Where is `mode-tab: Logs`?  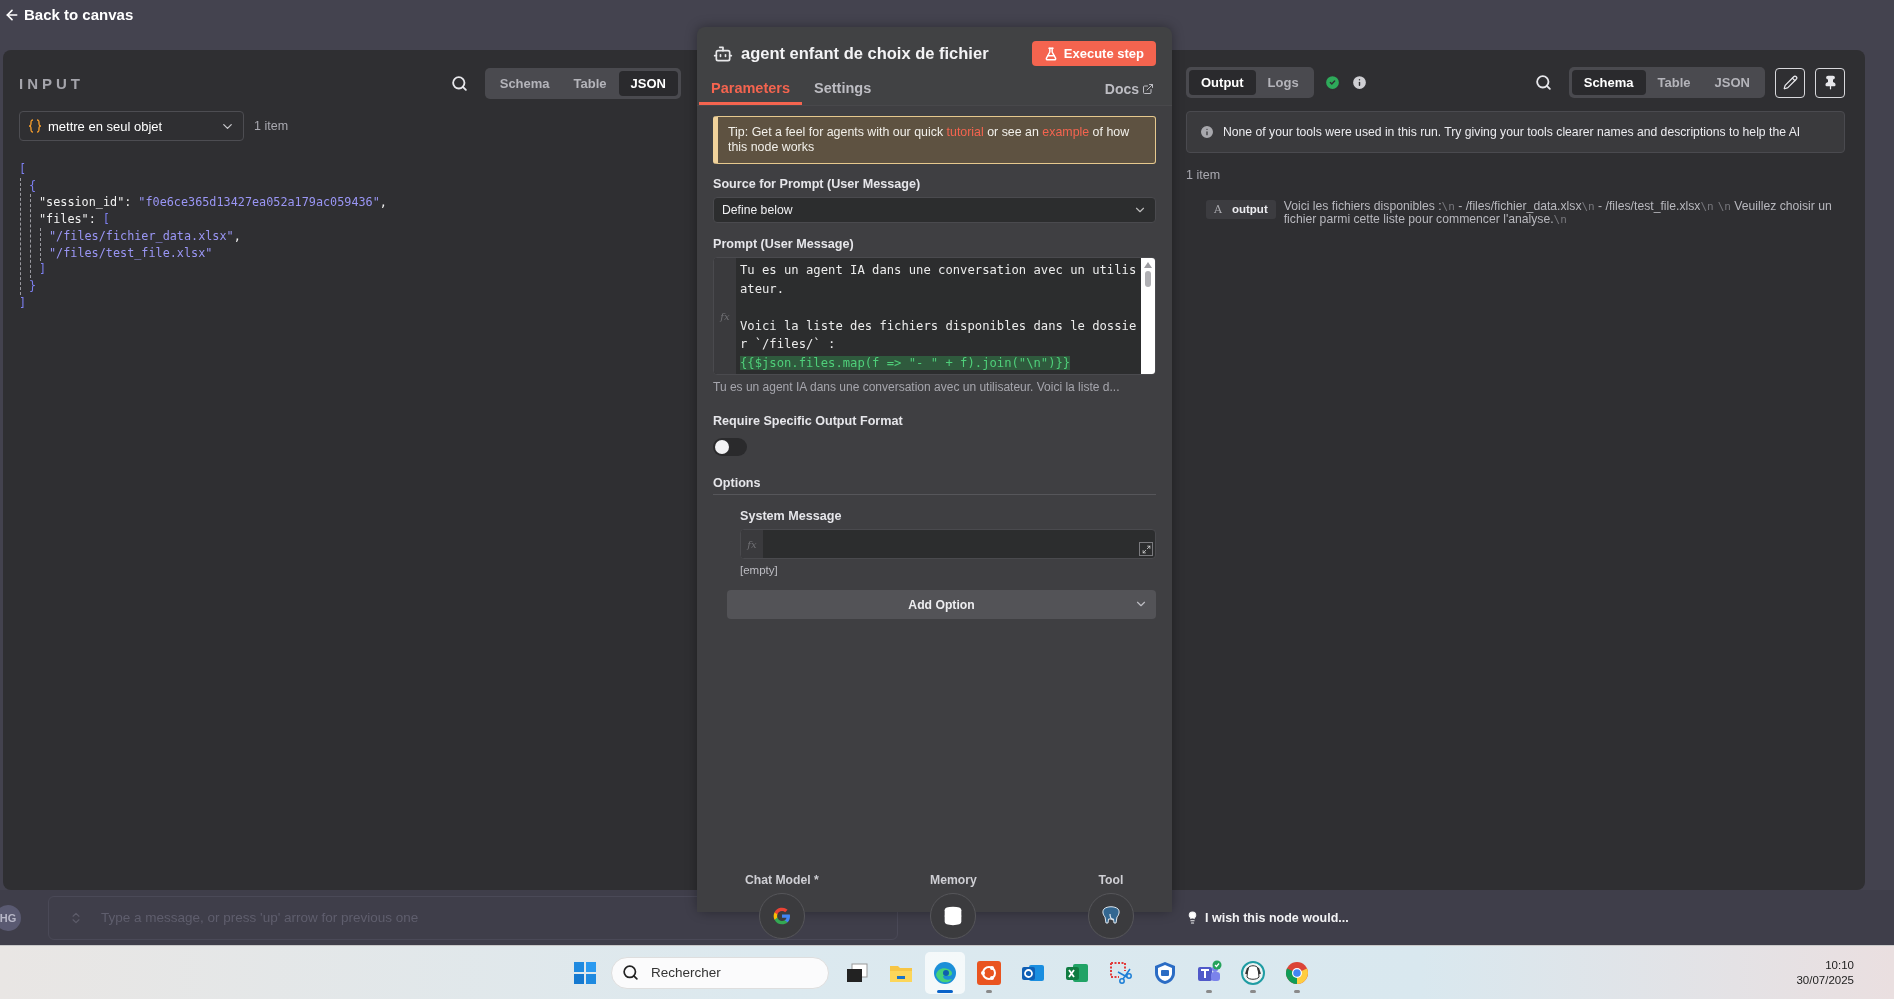 mode-tab: Logs is located at coordinates (1283, 82).